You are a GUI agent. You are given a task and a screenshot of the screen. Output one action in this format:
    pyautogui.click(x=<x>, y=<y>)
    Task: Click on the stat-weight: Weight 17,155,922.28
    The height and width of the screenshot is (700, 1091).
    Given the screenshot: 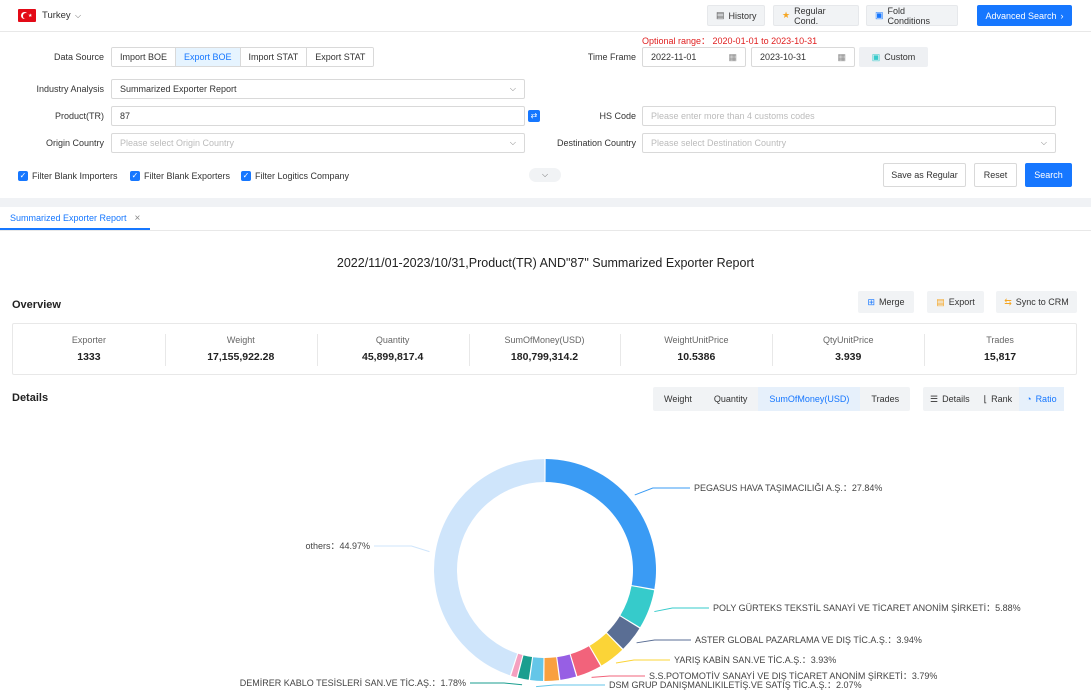 What is the action you would take?
    pyautogui.click(x=240, y=349)
    